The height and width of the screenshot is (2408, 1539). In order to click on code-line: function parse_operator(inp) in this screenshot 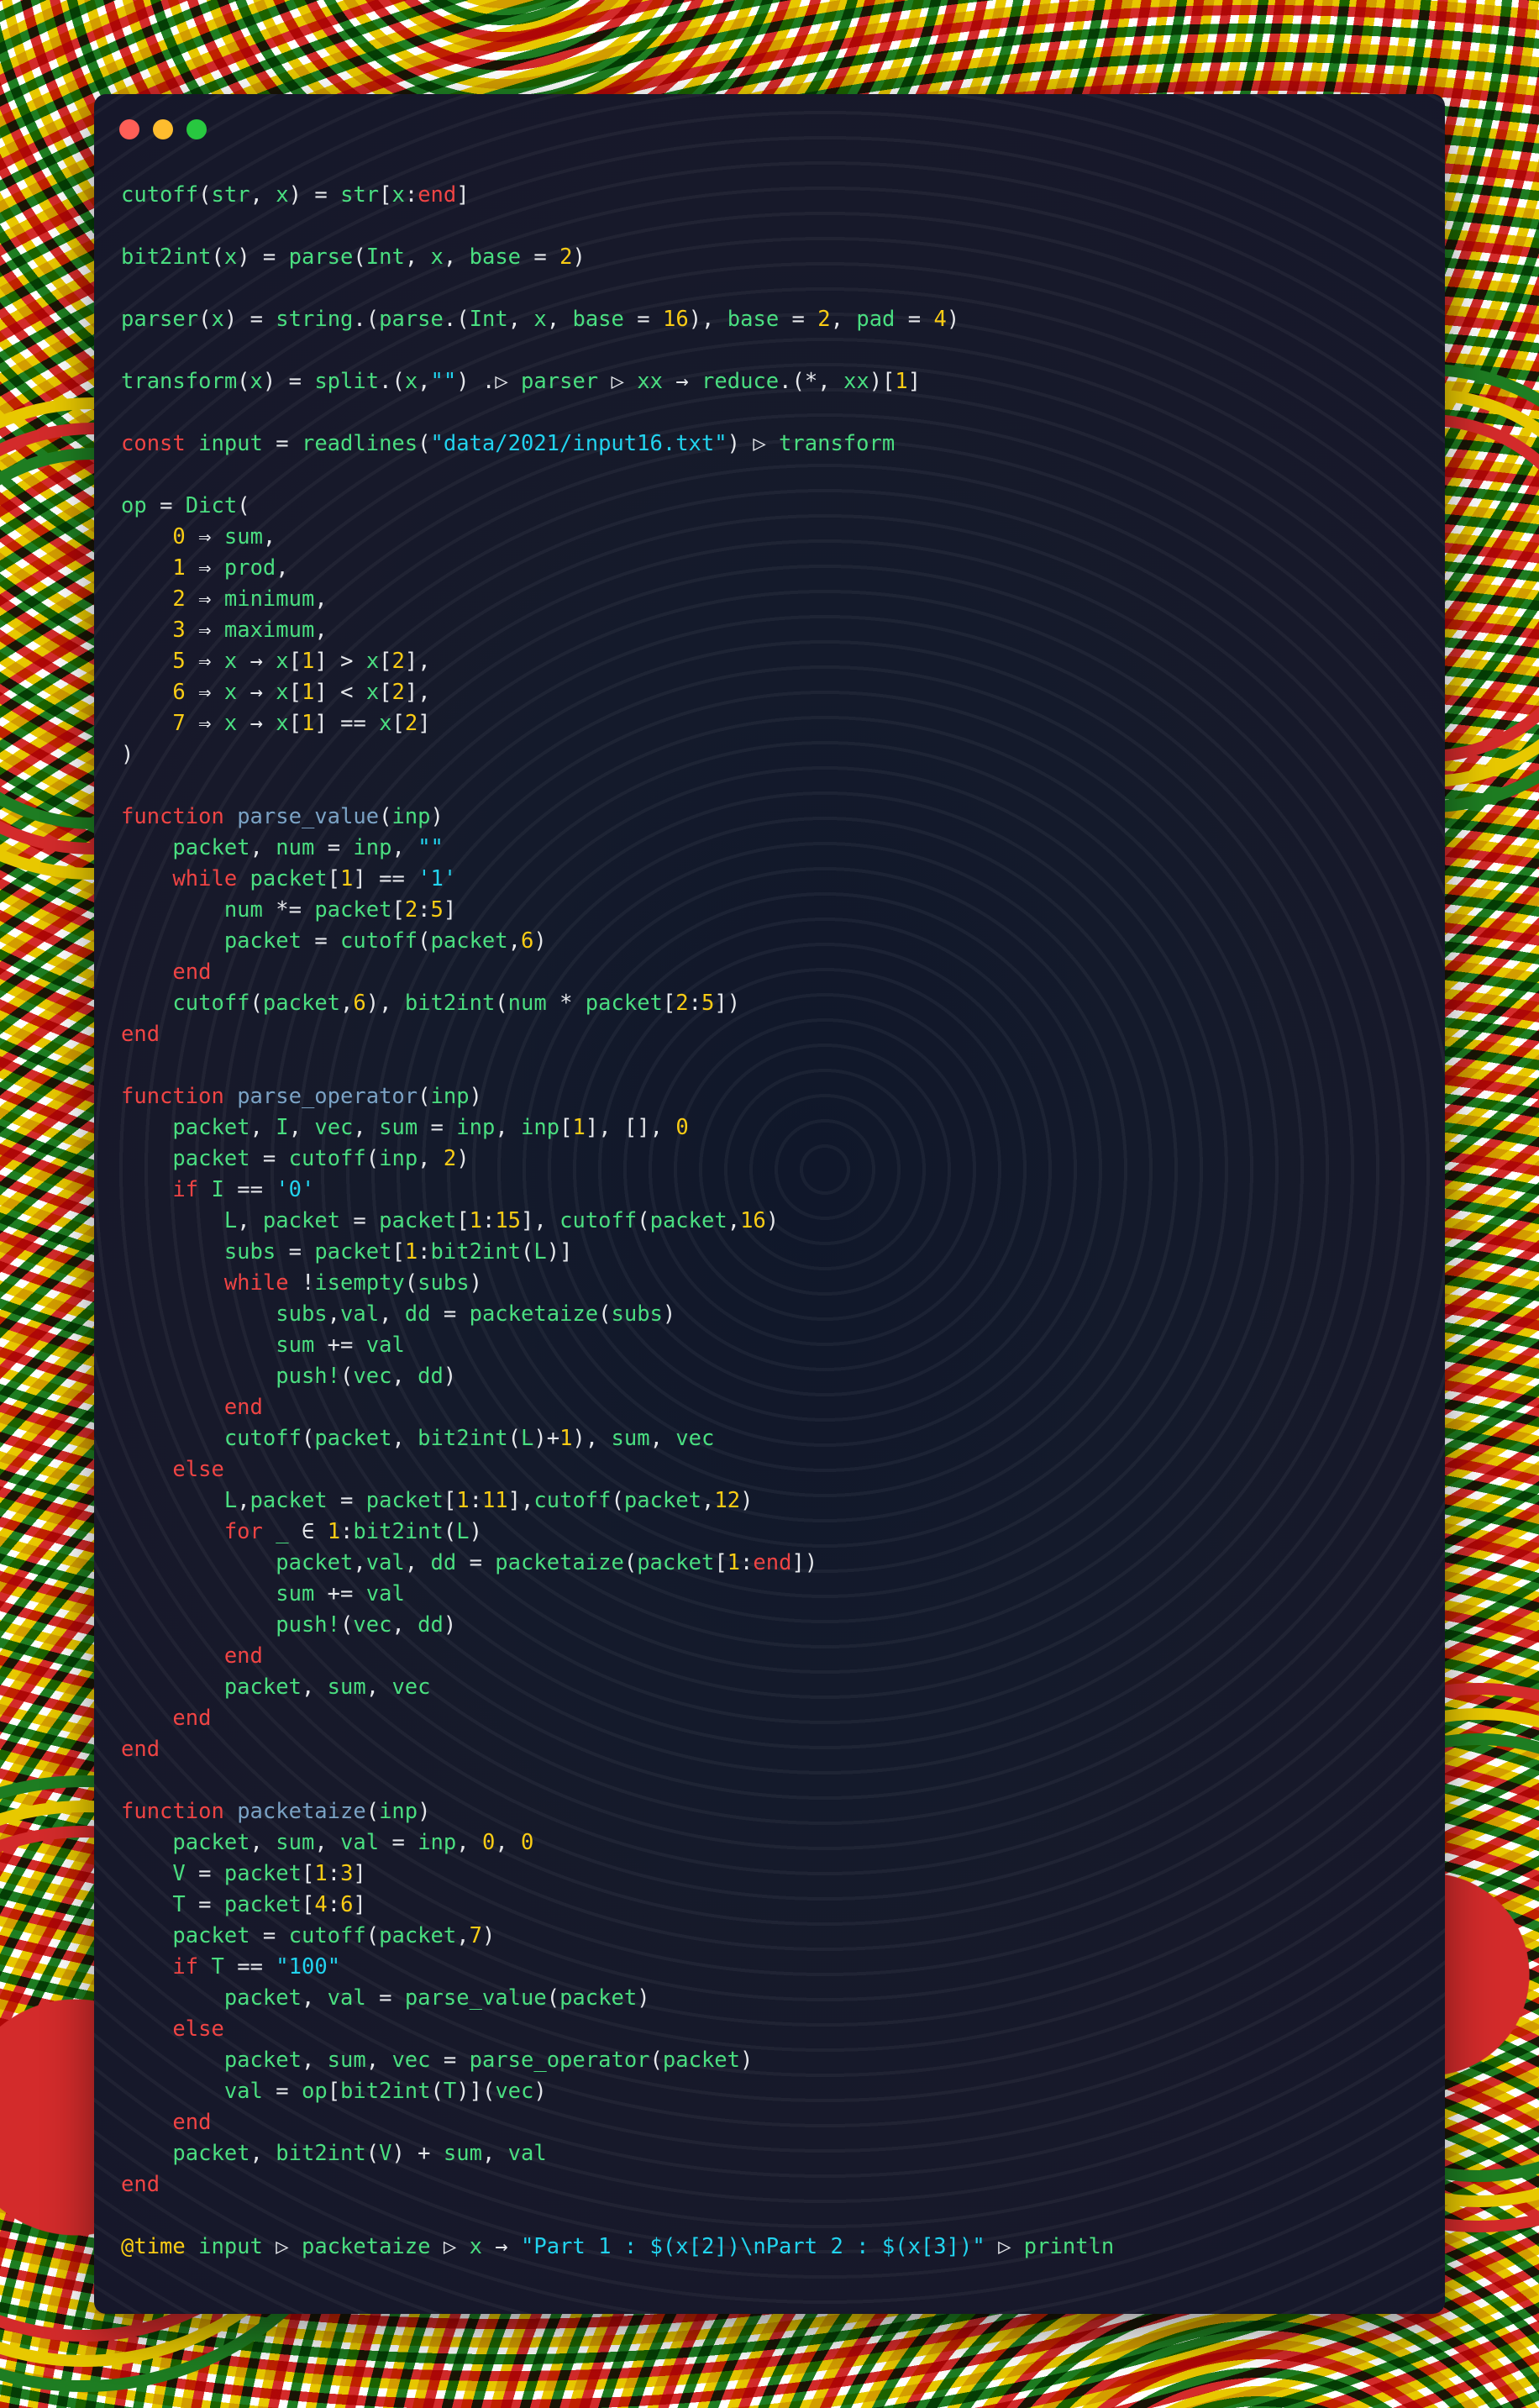, I will do `click(301, 1097)`.